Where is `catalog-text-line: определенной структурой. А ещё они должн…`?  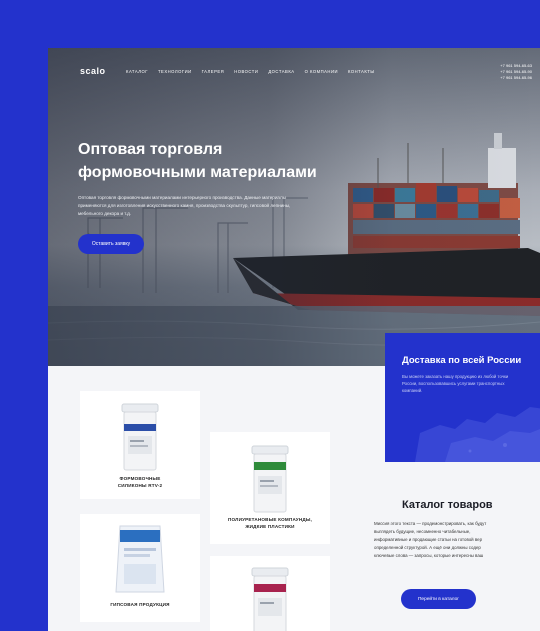
catalog-text-line: определенной структурой. А ещё они должн… is located at coordinates (427, 547).